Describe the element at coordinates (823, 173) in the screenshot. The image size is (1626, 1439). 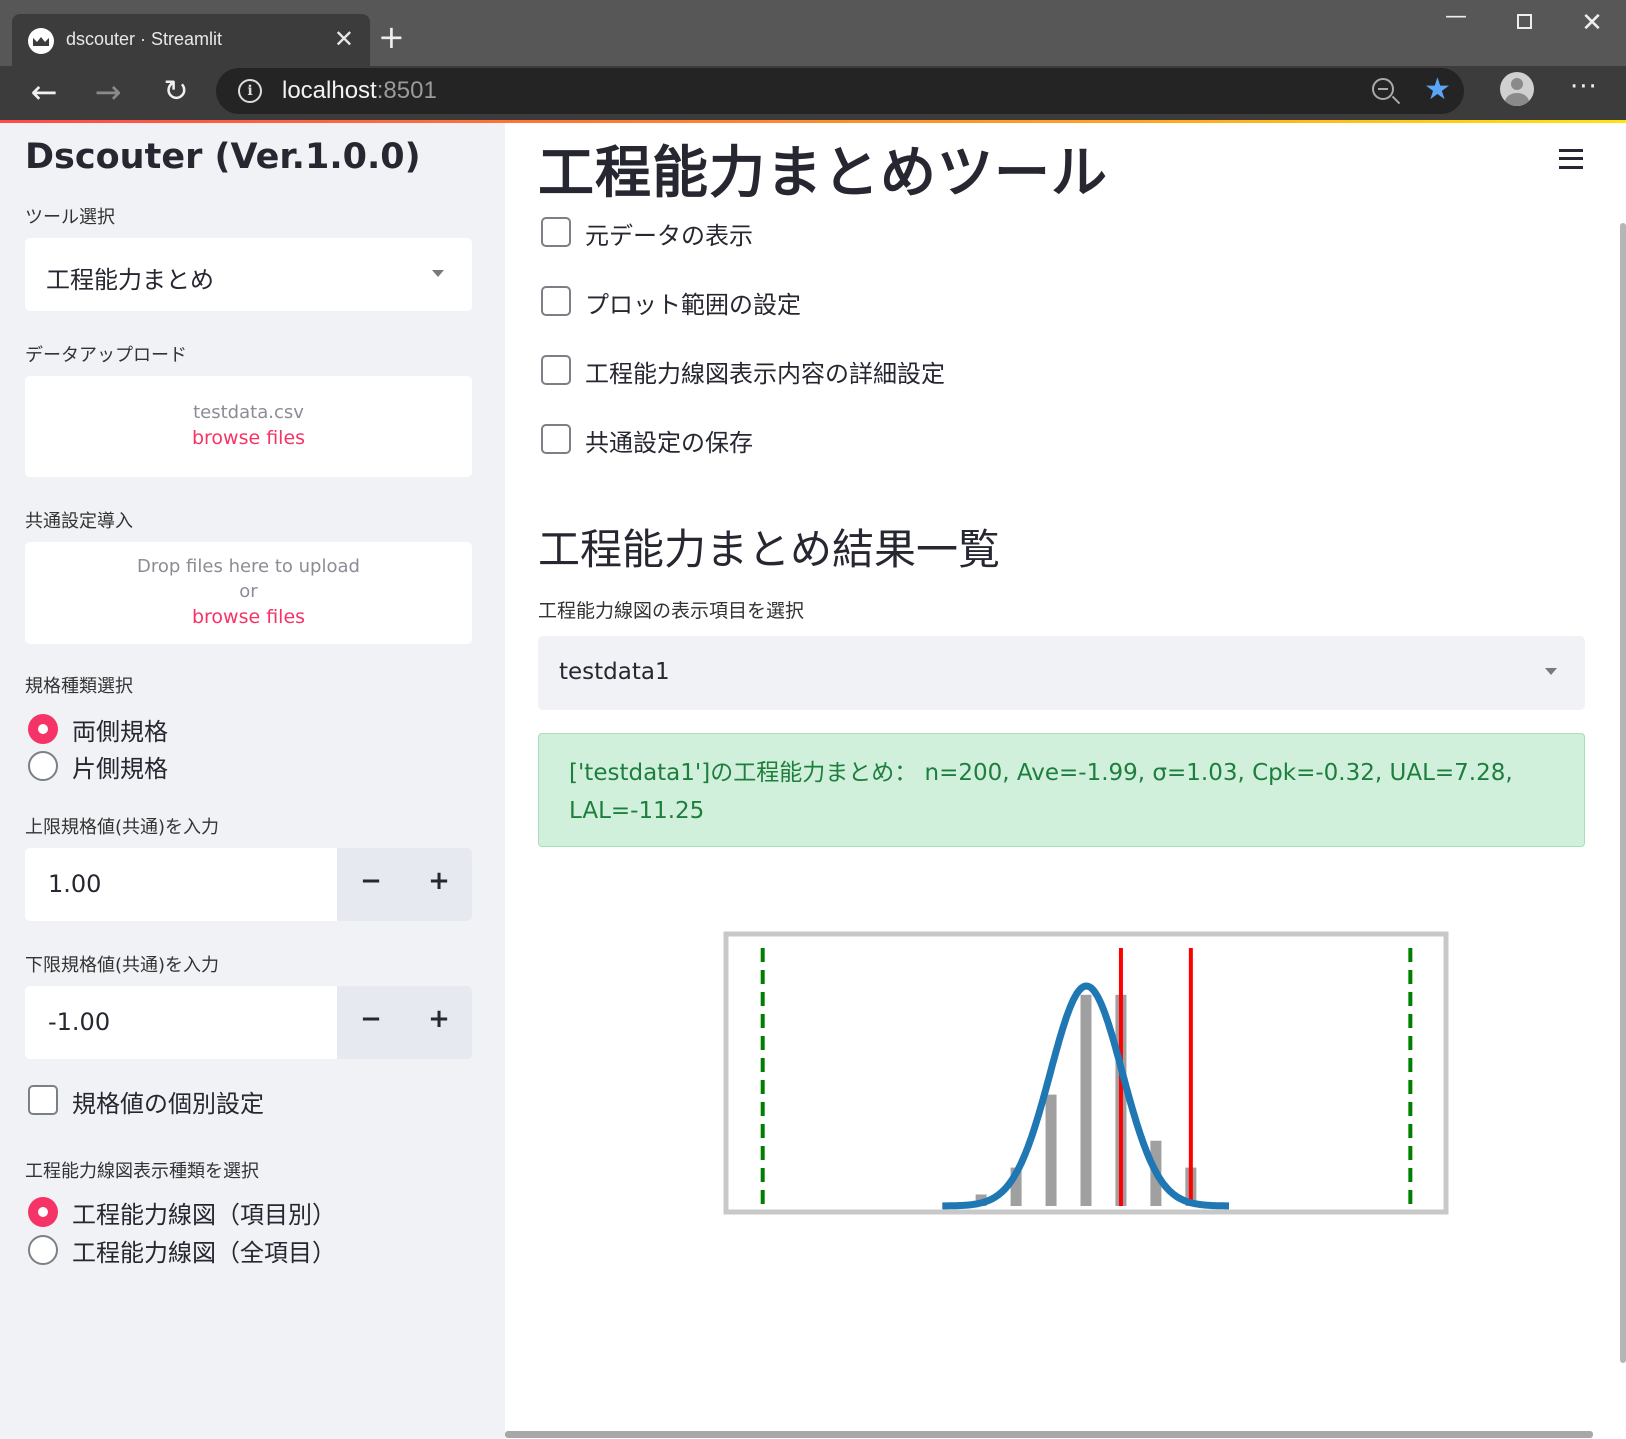
I see `page-title: 工程能力まとめツール` at that location.